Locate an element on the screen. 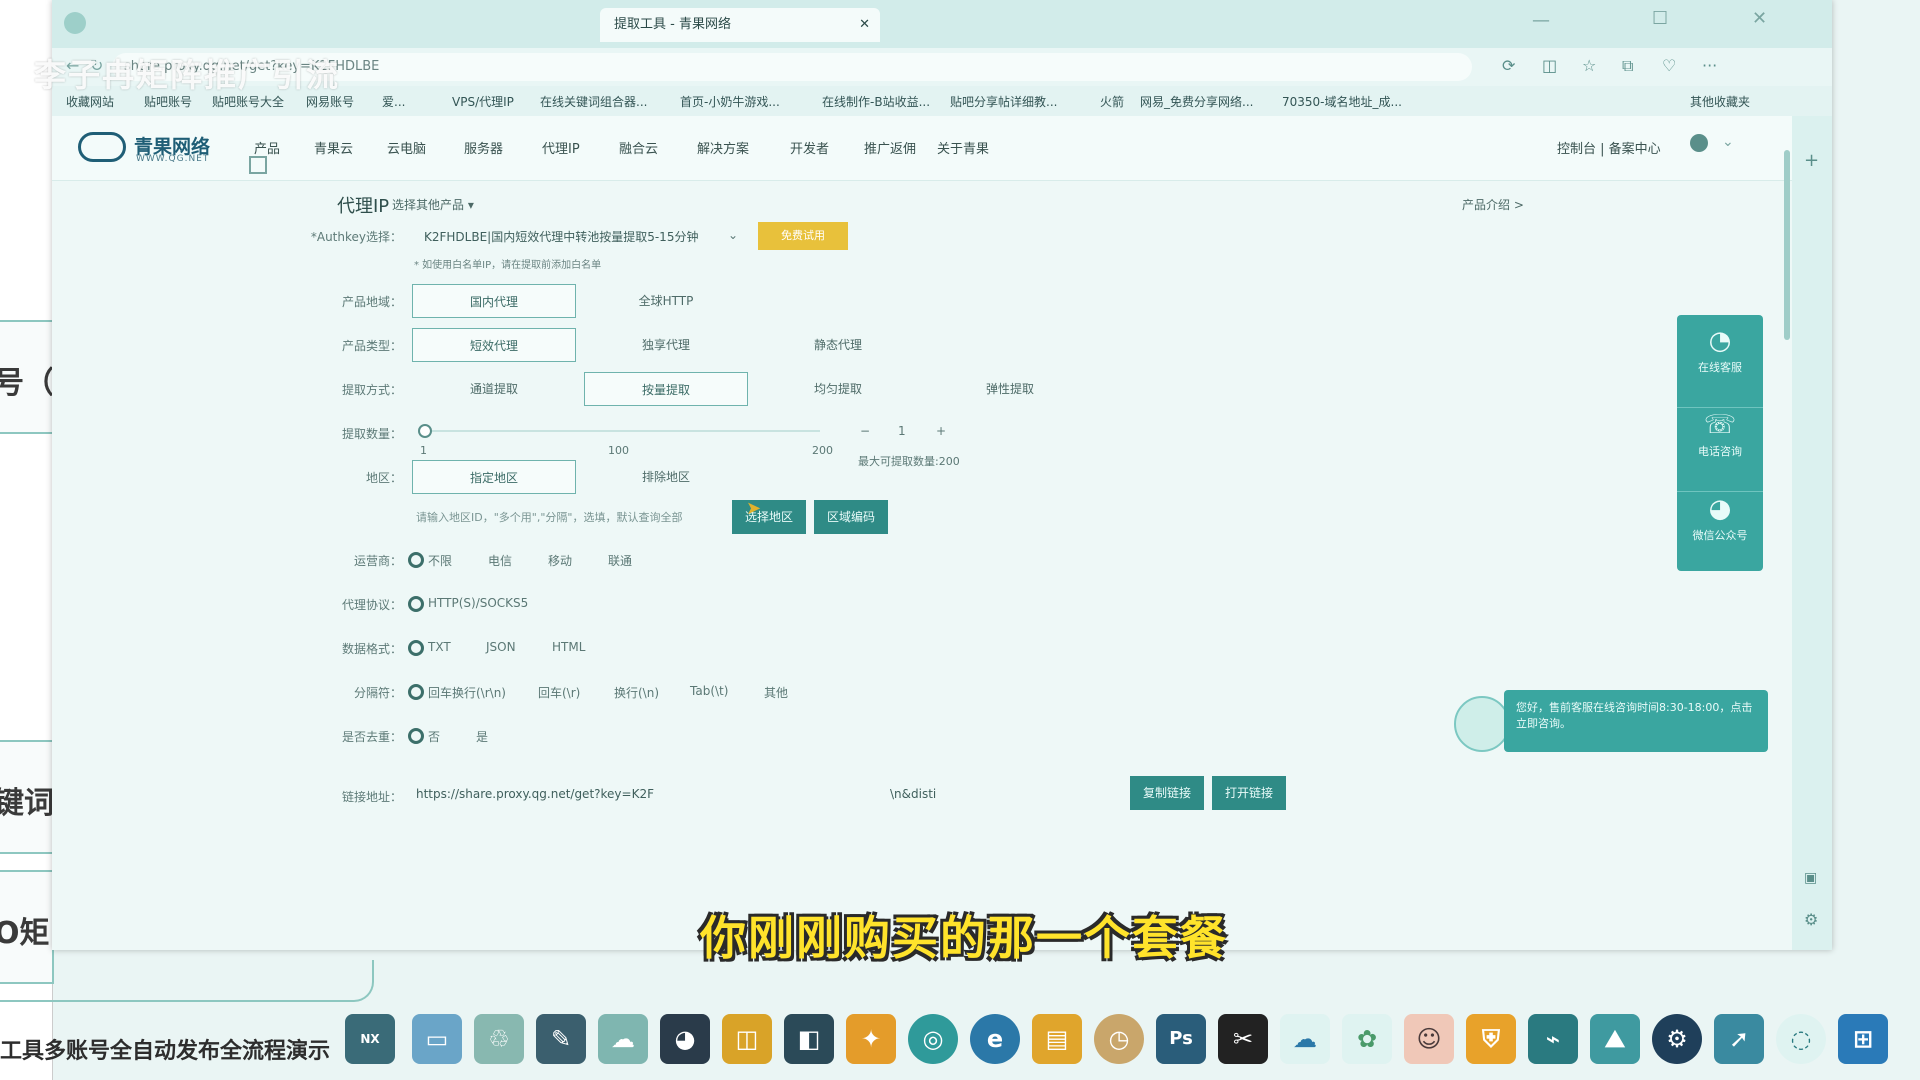  recycle-bin-icon: ♲ is located at coordinates (499, 1039).